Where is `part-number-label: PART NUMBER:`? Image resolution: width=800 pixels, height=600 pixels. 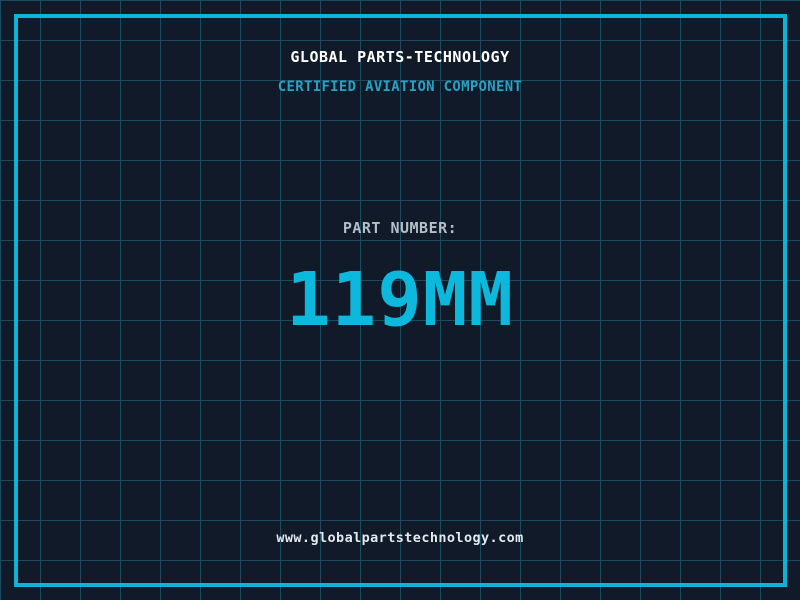
part-number-label: PART NUMBER: is located at coordinates (400, 228).